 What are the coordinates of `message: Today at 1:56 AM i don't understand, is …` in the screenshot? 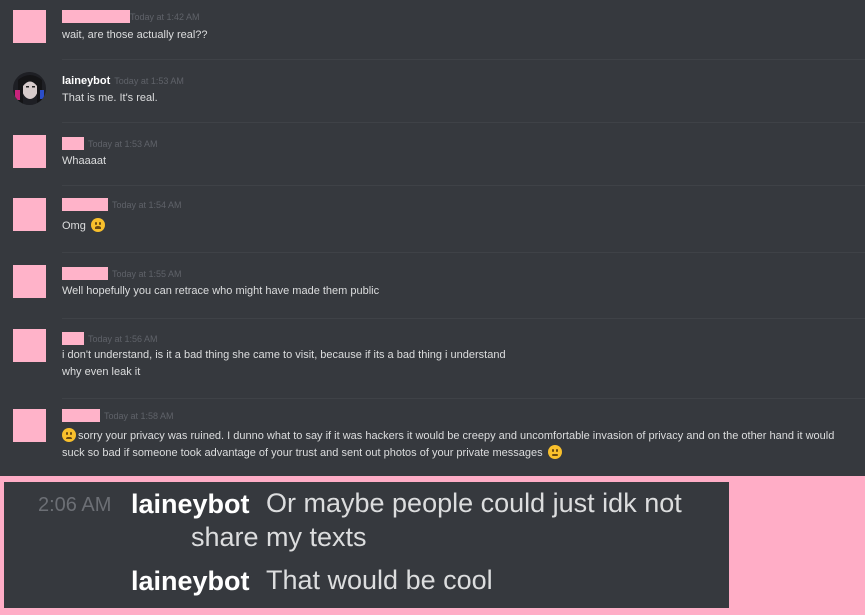 It's located at (432, 359).